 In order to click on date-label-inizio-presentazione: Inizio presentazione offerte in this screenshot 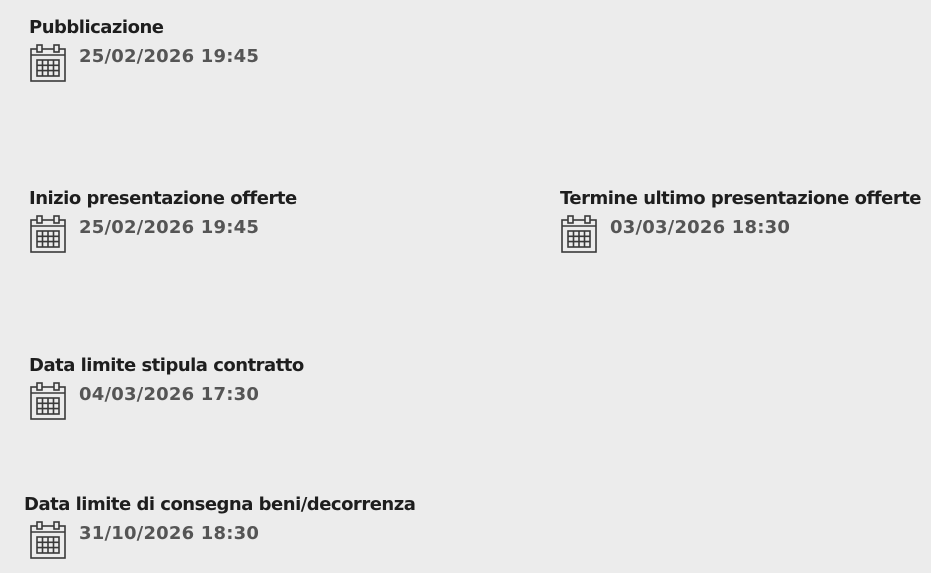, I will do `click(163, 198)`.